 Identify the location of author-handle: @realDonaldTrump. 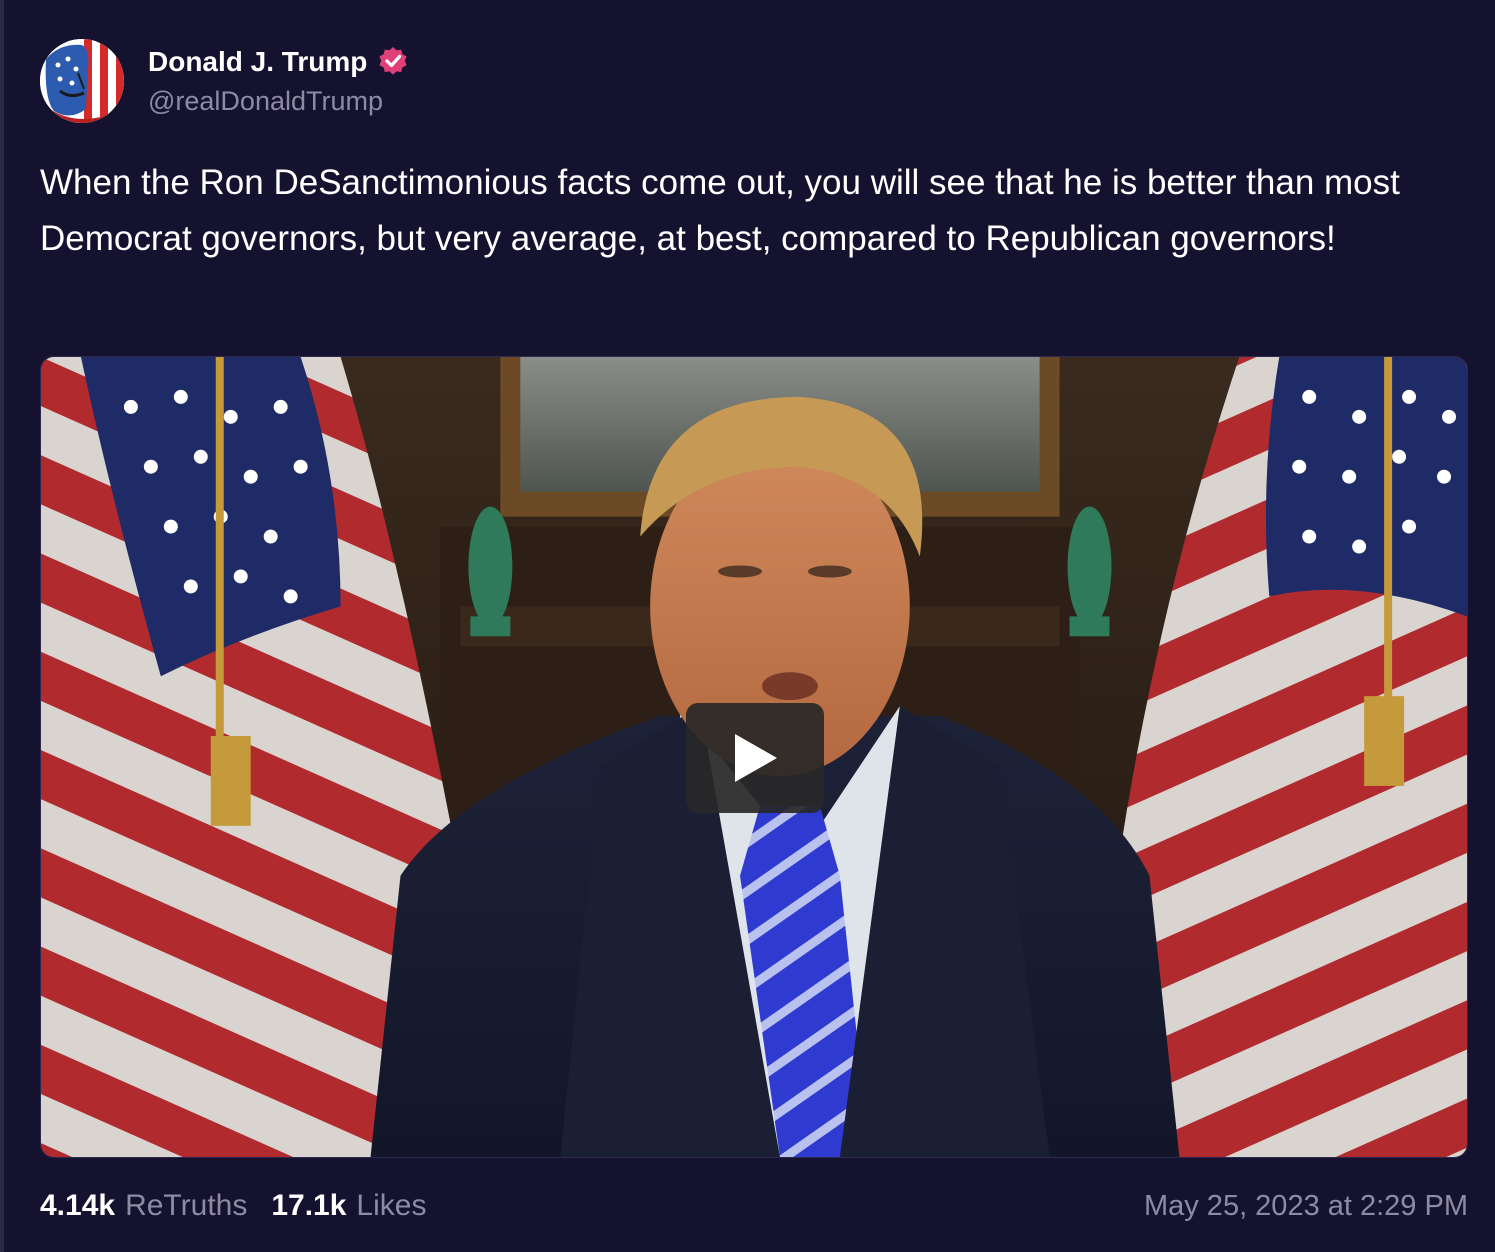
(278, 101).